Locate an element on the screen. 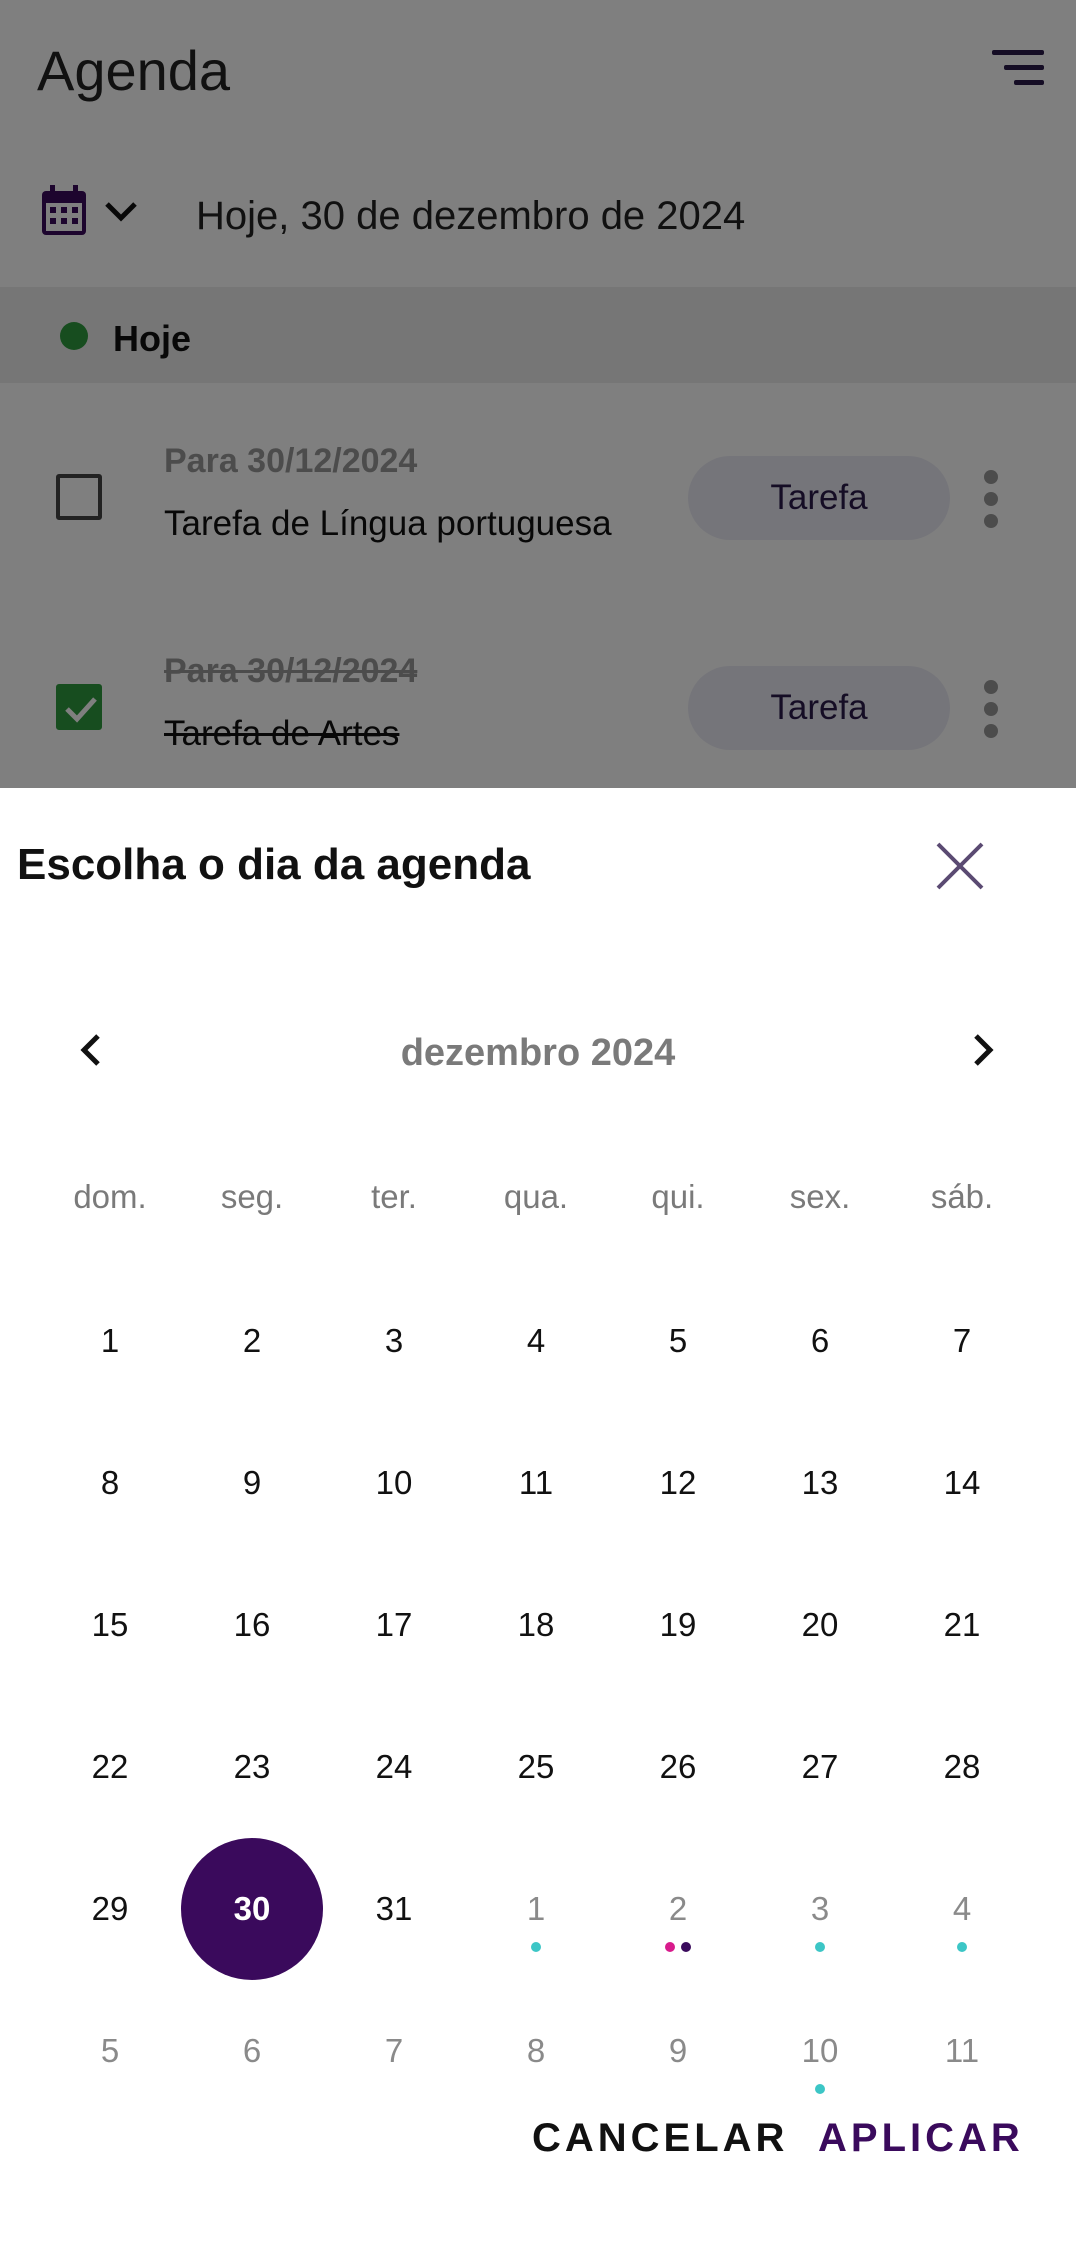 This screenshot has width=1076, height=2256. weekday-label: sáb. is located at coordinates (962, 1196).